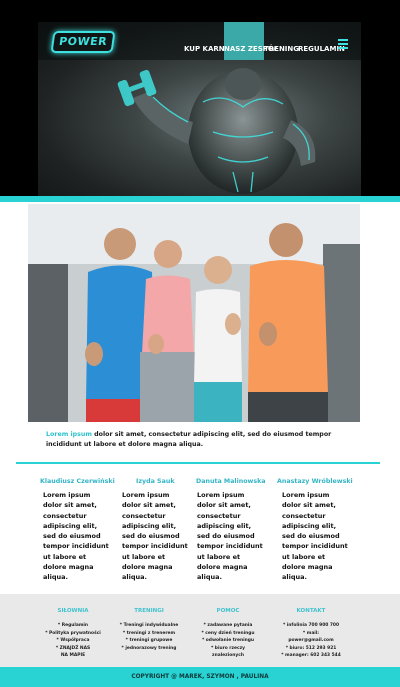  I want to click on hero-athlete-image, so click(216, 131).